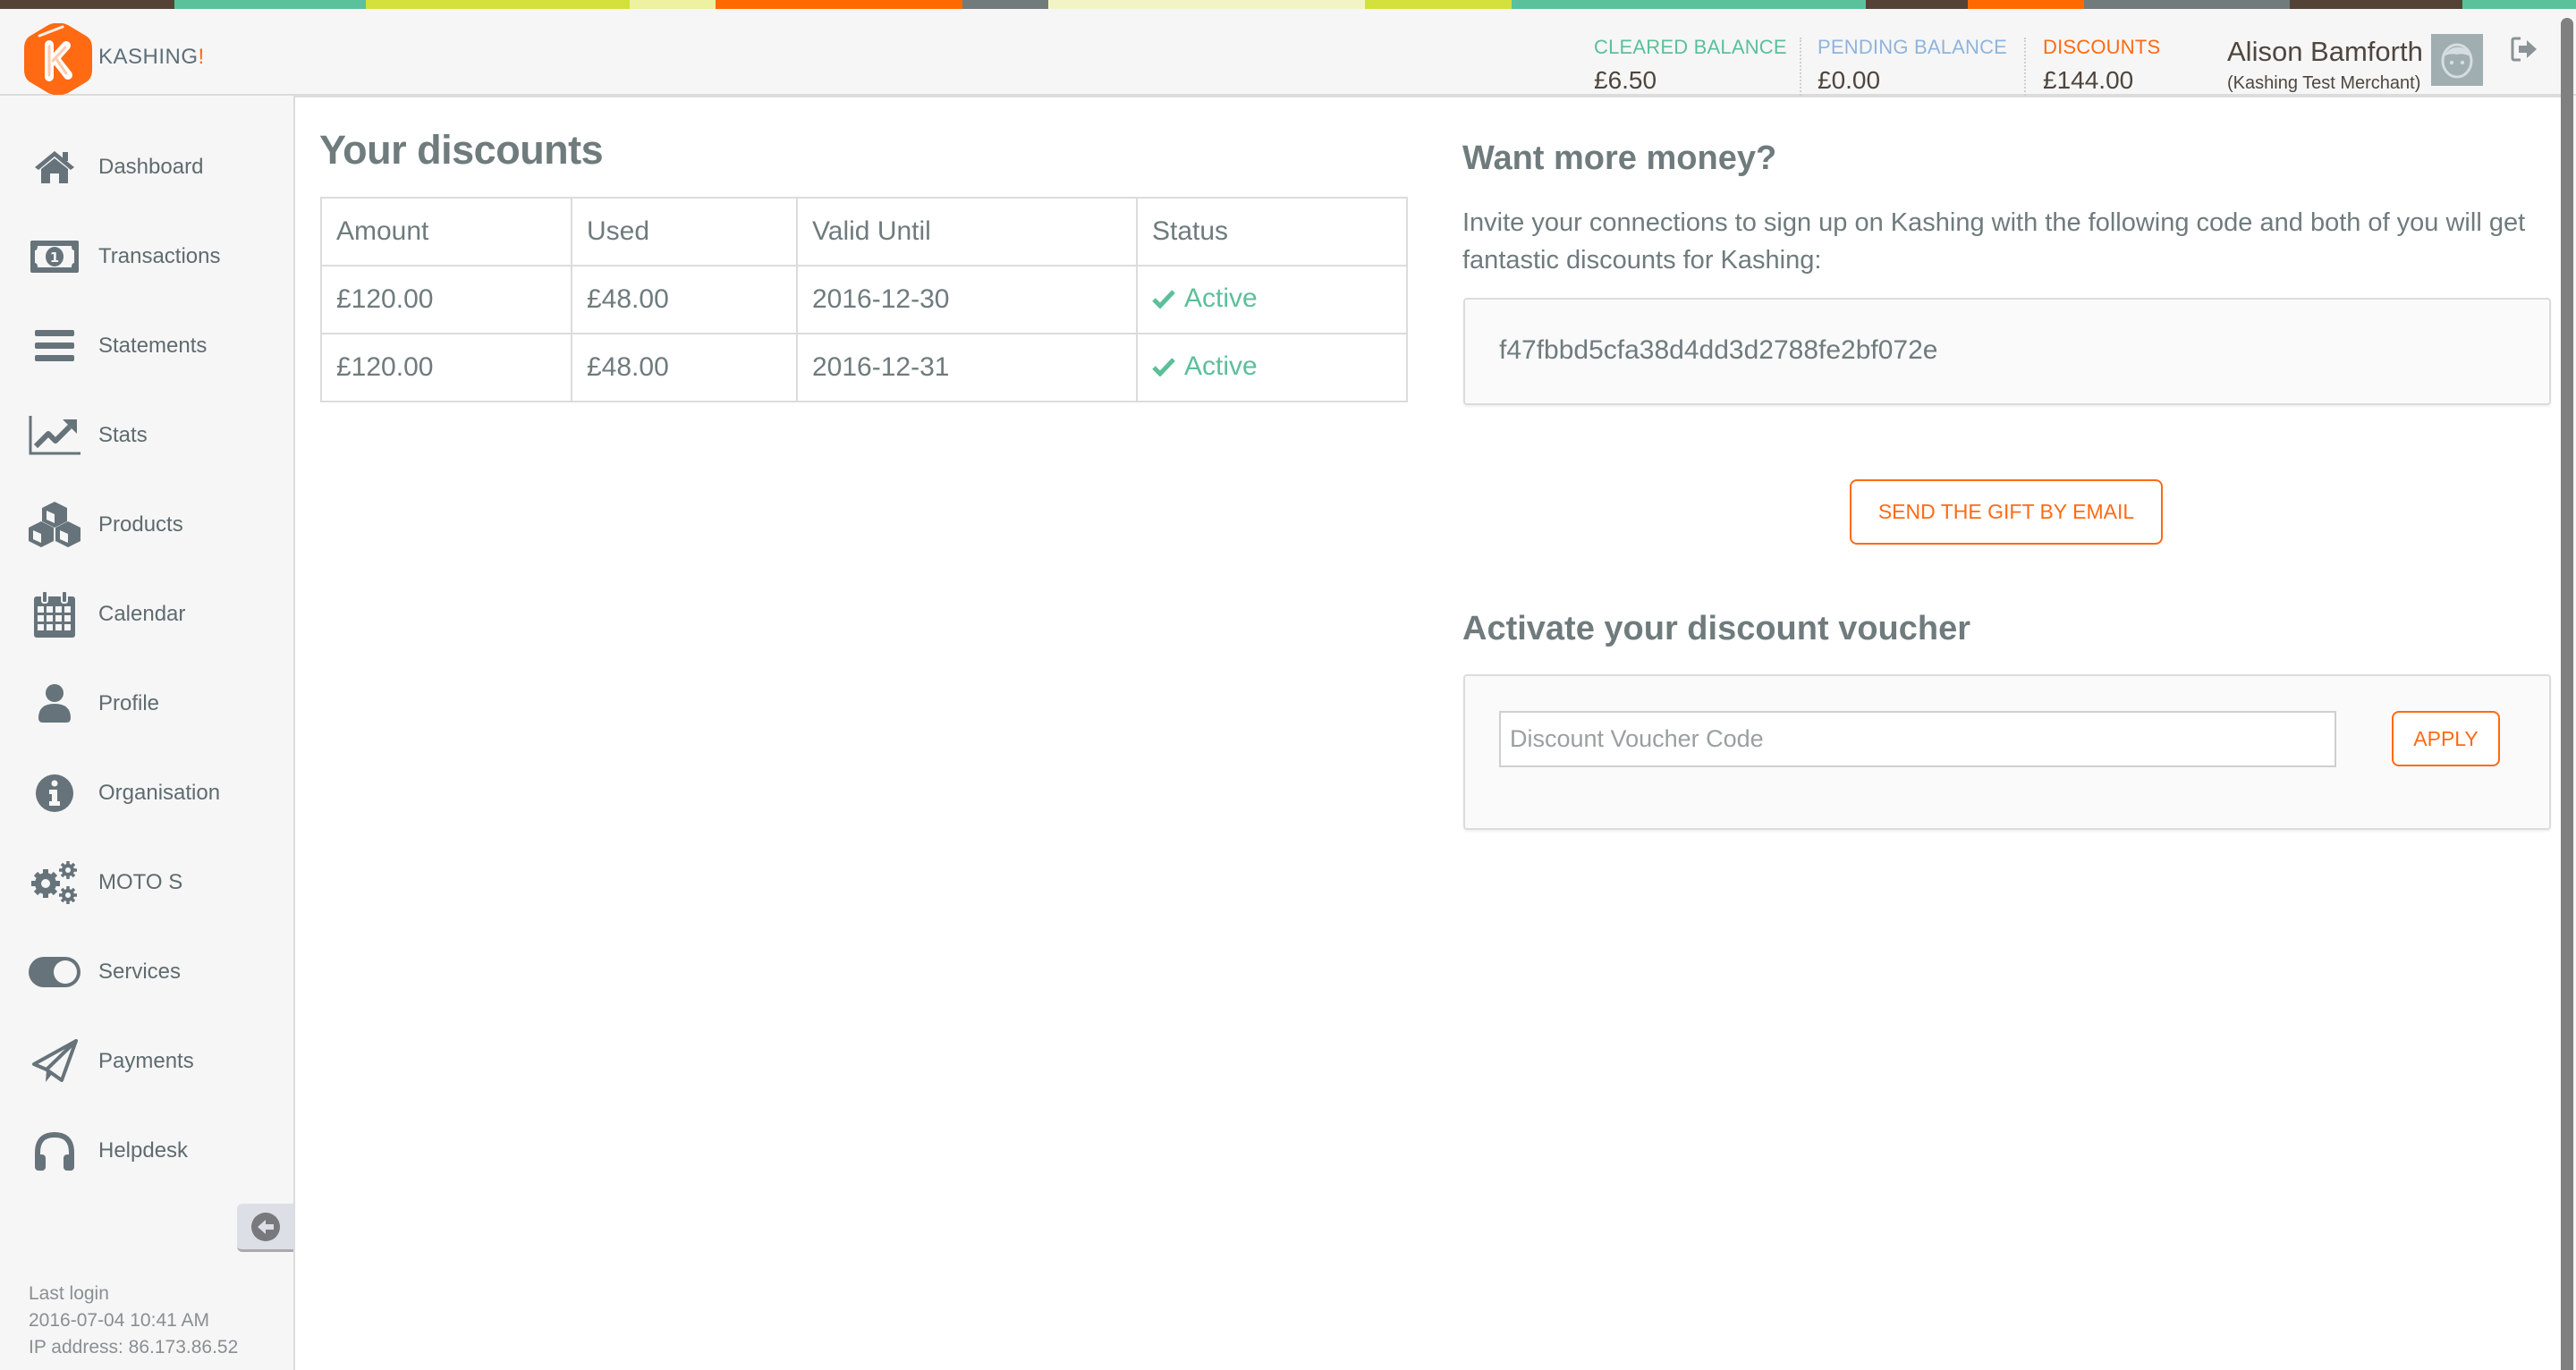  What do you see at coordinates (54, 525) in the screenshot?
I see `cubes-icon` at bounding box center [54, 525].